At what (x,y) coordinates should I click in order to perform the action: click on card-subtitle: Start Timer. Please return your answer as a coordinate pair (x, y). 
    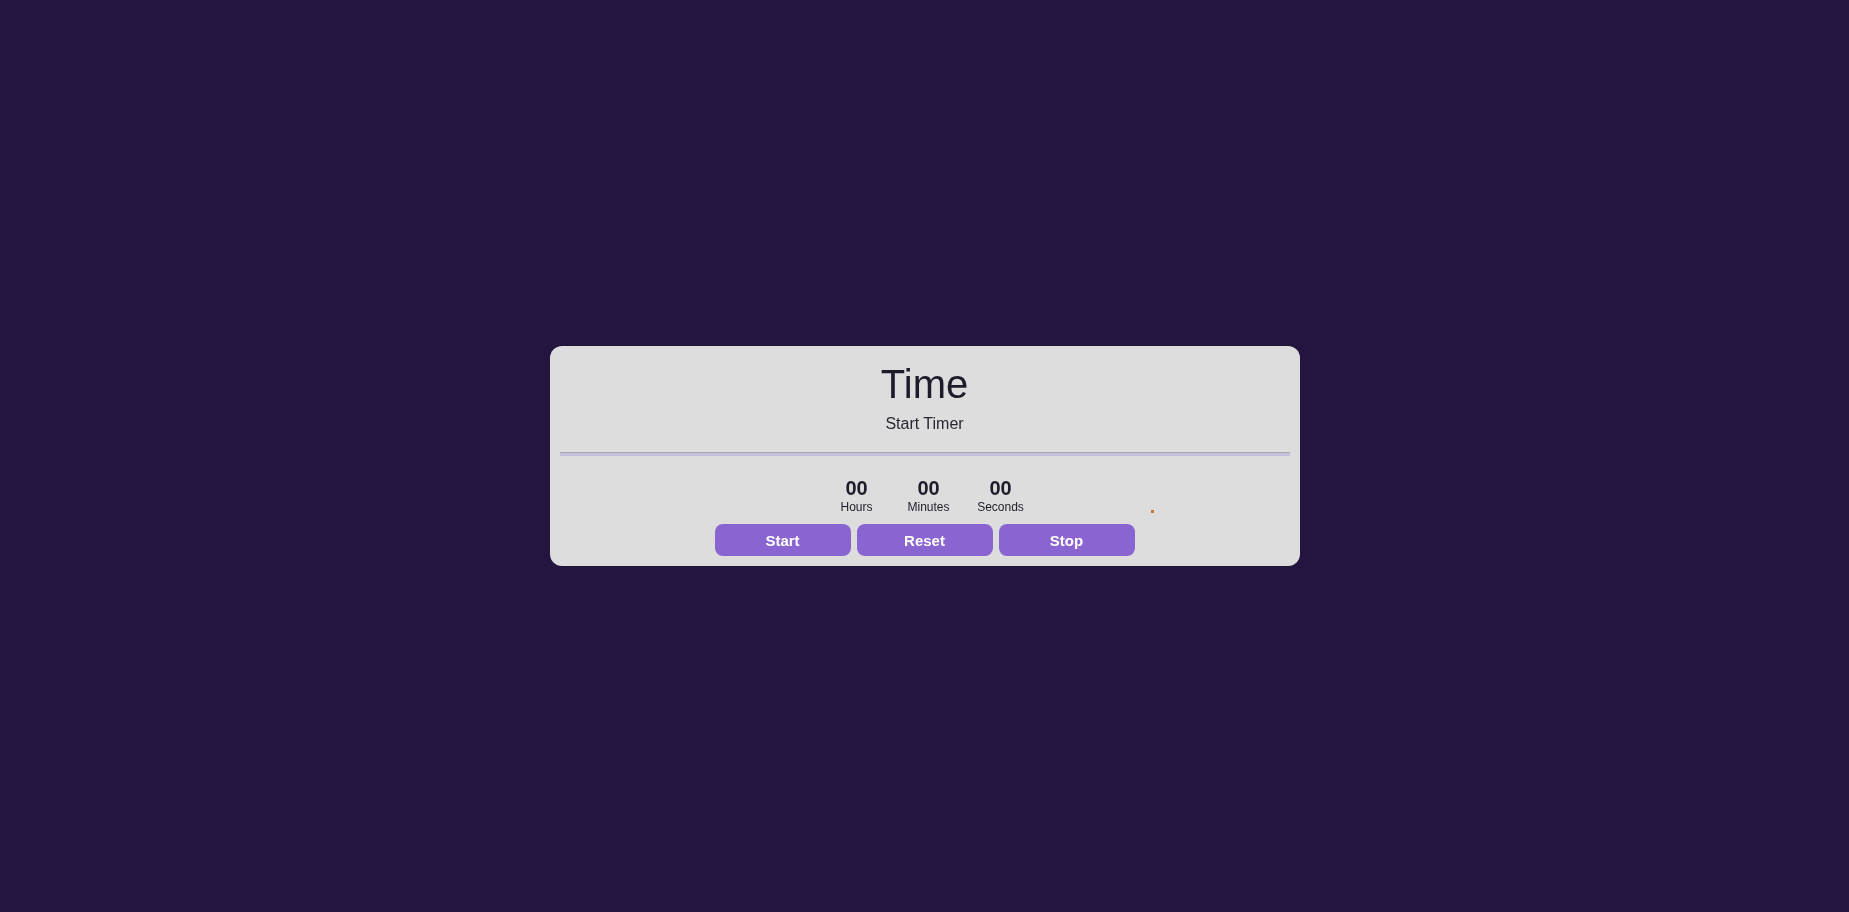
    Looking at the image, I should click on (924, 423).